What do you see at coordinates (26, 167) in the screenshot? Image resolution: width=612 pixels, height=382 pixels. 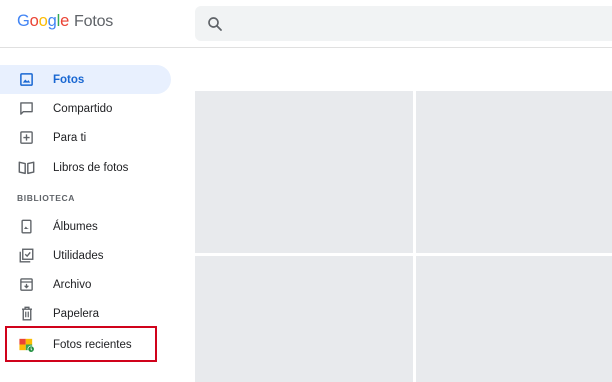 I see `book-icon` at bounding box center [26, 167].